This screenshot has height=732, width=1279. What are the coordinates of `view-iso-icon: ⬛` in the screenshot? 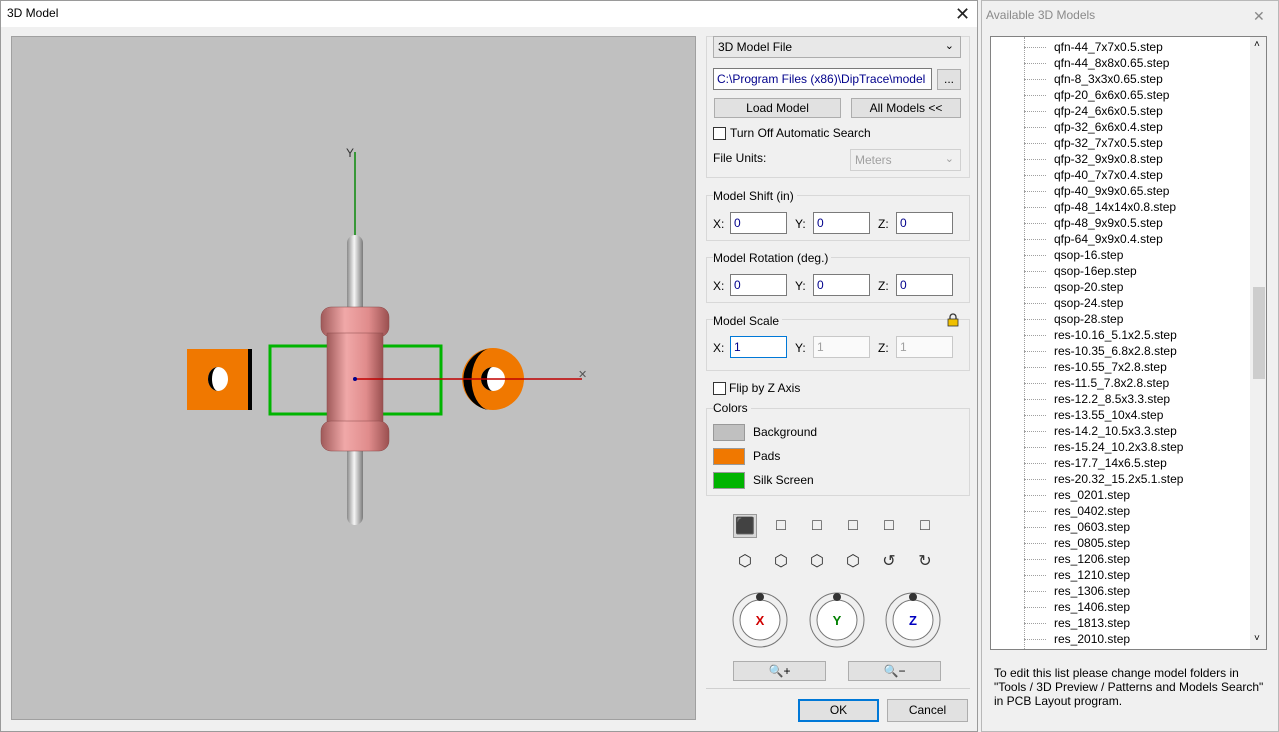 It's located at (745, 526).